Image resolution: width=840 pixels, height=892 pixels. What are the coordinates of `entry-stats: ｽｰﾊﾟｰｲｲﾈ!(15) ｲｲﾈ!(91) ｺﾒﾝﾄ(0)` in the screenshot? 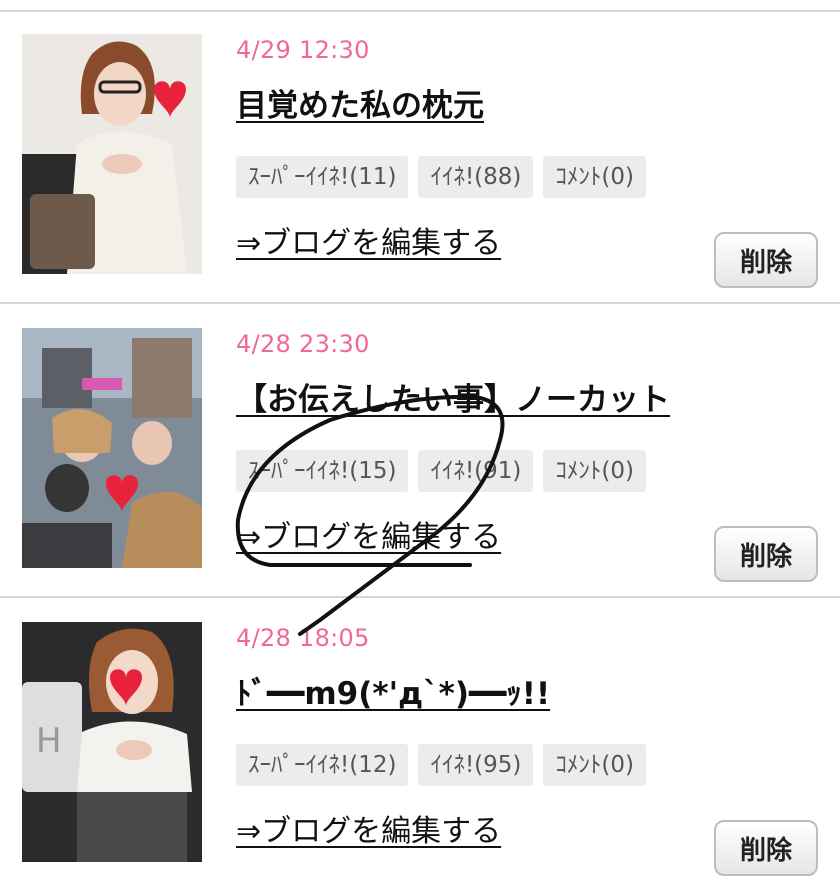 It's located at (441, 471).